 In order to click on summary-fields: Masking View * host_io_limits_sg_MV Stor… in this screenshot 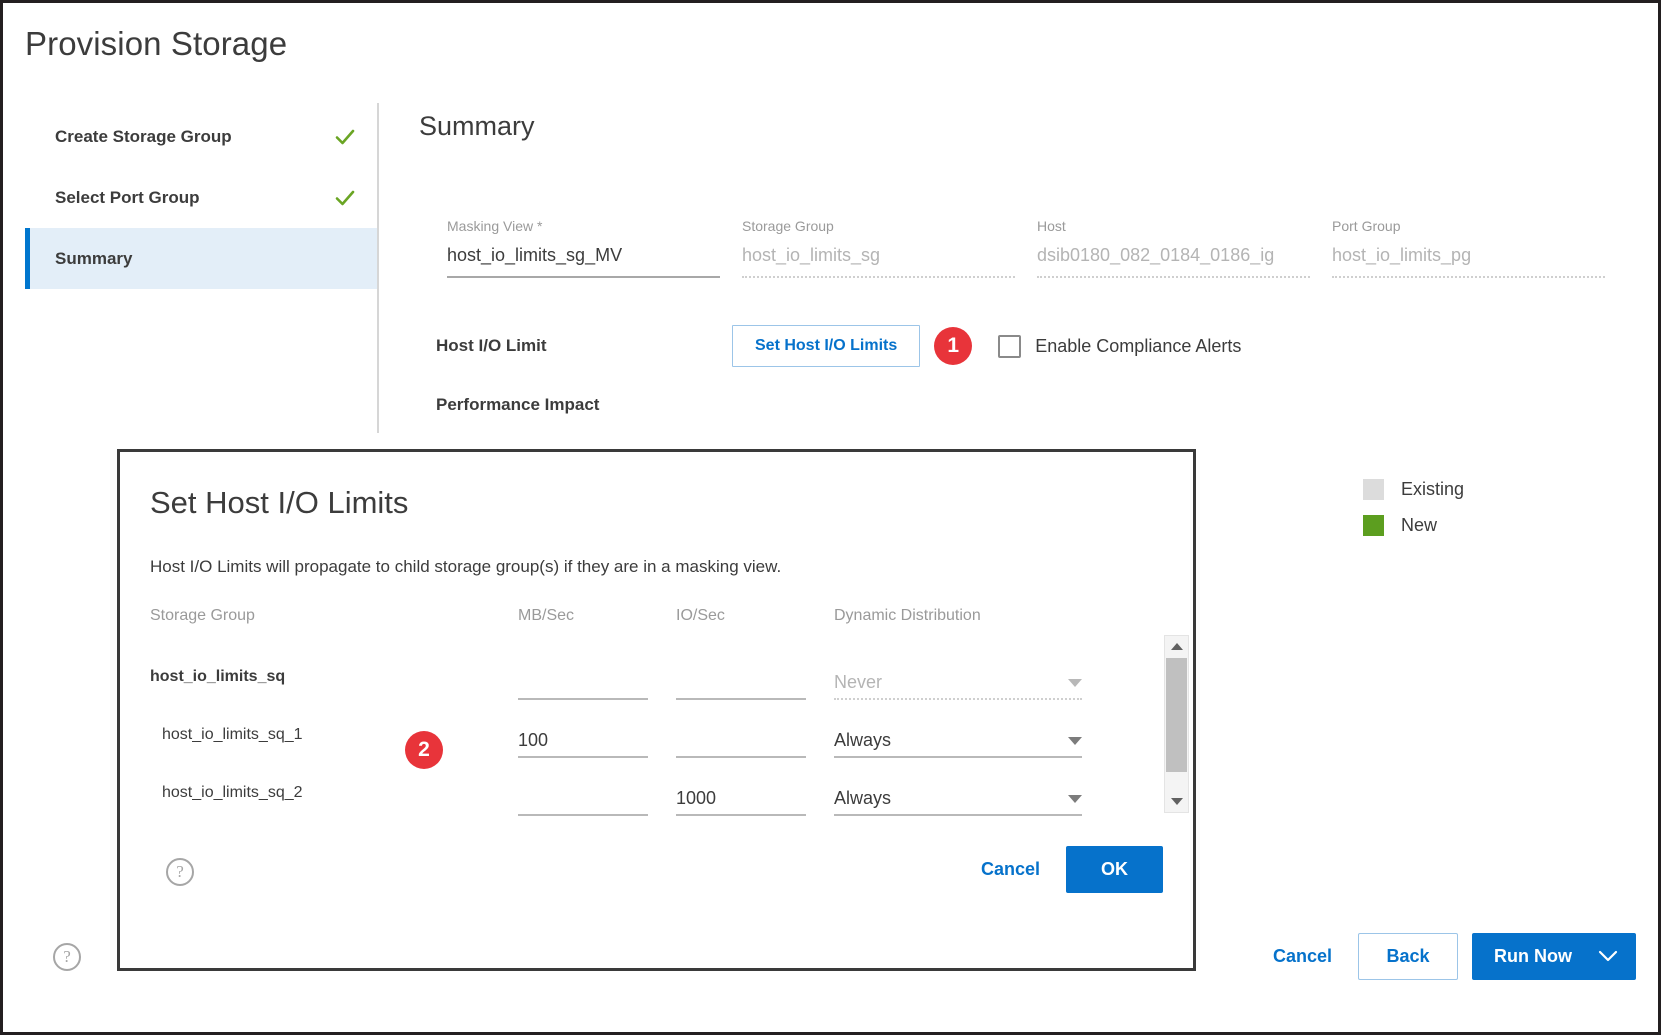, I will do `click(1037, 248)`.